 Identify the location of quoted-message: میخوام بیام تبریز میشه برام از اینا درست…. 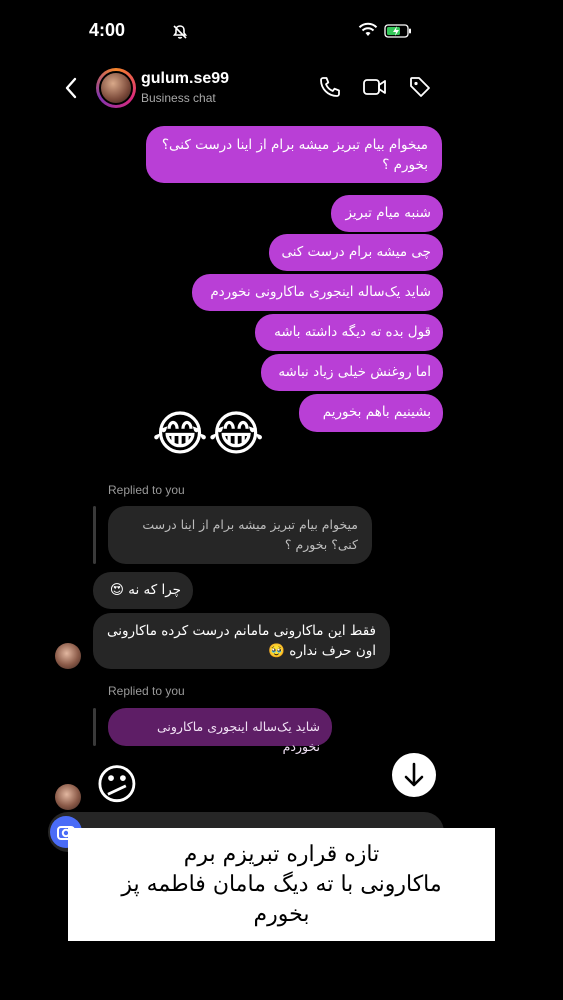
(240, 535).